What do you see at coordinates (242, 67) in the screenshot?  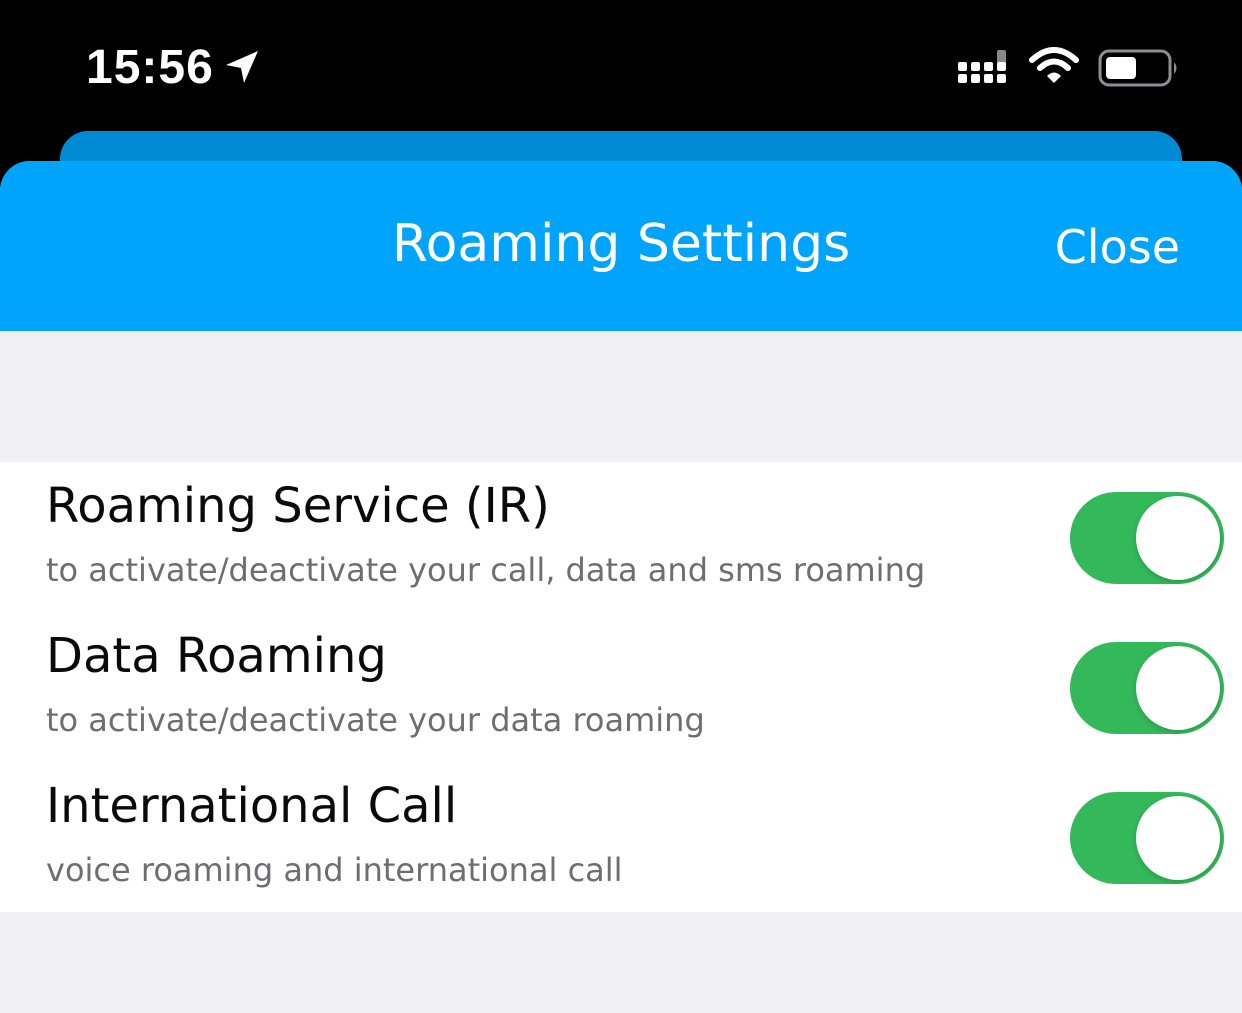 I see `location-arrow-icon` at bounding box center [242, 67].